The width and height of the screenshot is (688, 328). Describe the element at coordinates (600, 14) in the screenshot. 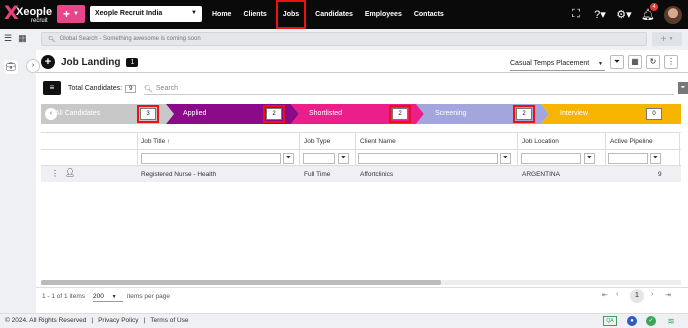

I see `help-icon: ?▾` at that location.